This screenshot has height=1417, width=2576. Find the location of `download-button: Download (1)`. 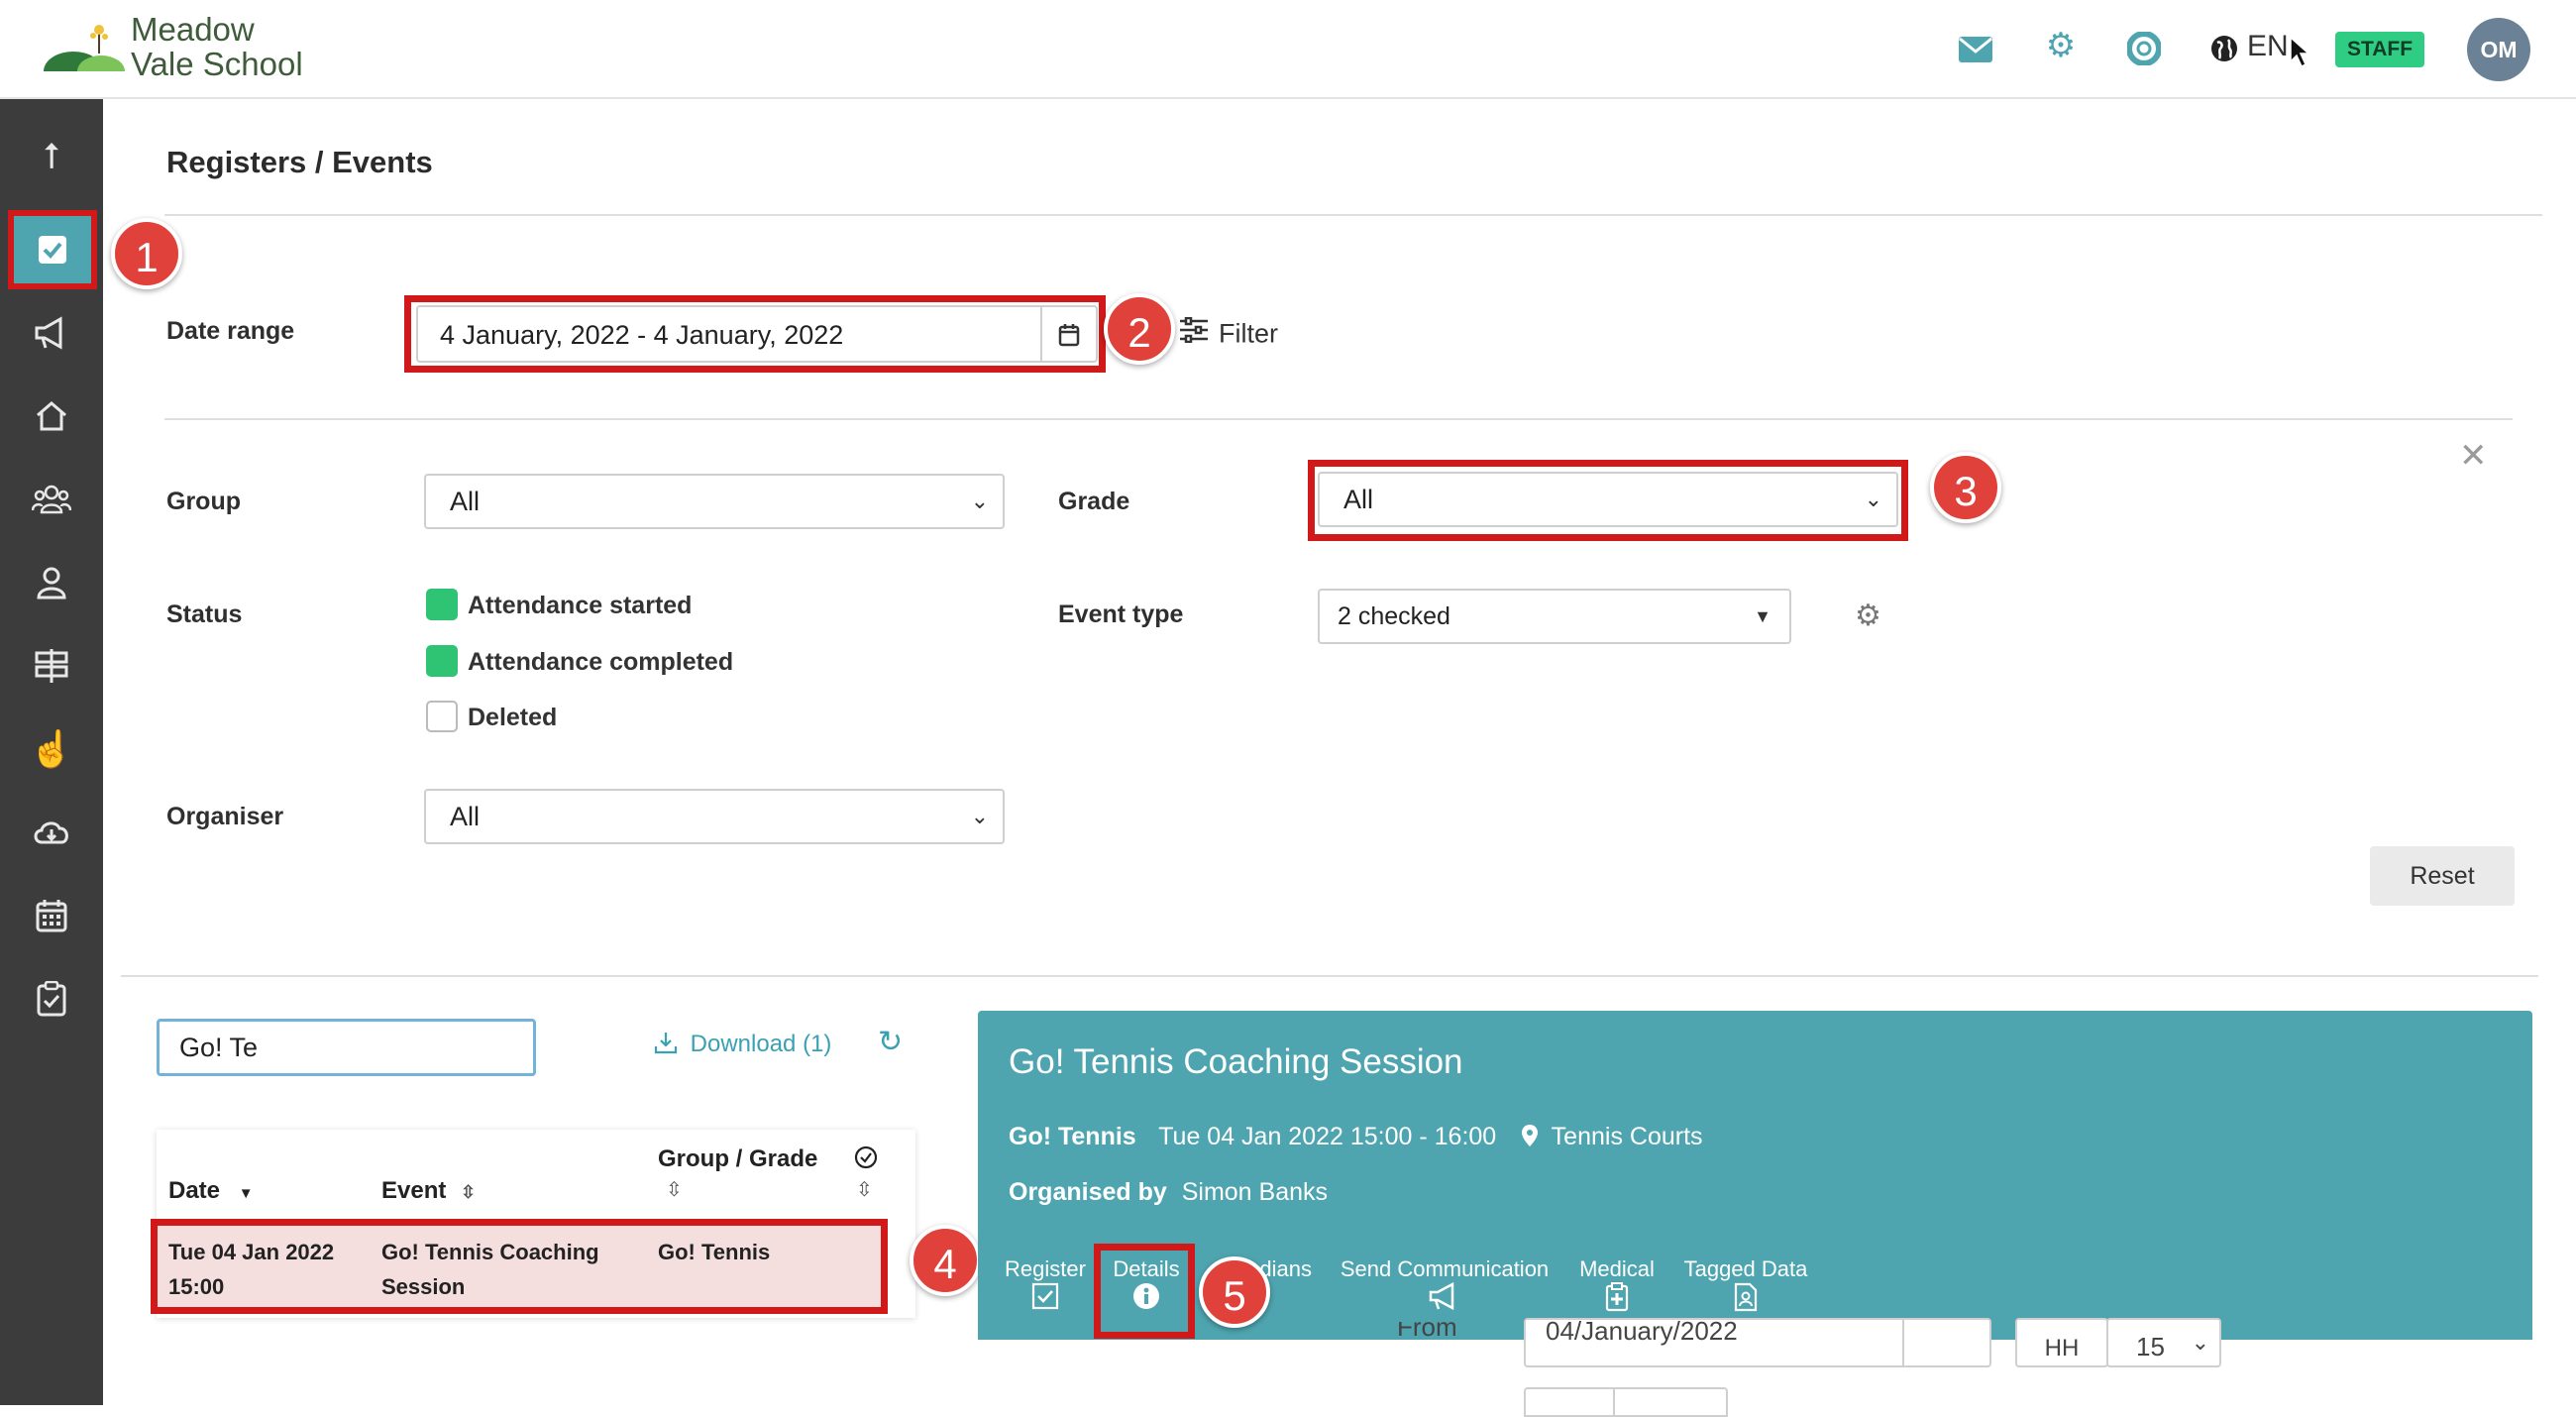

download-button: Download (1) is located at coordinates (742, 1044).